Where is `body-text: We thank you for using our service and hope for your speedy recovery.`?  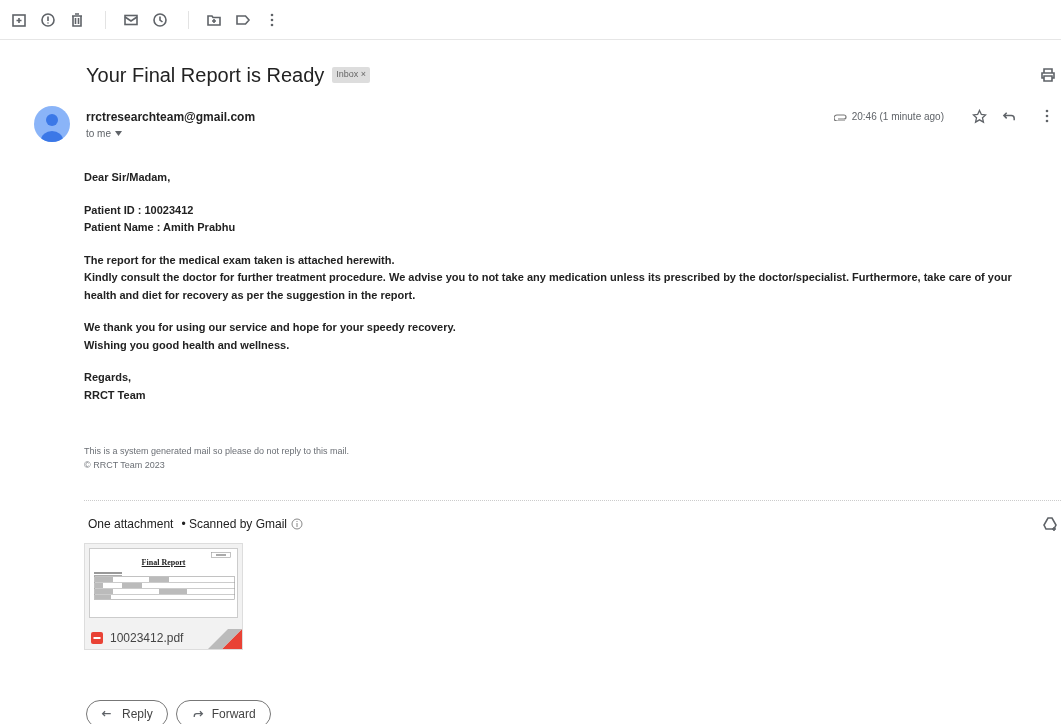
body-text: We thank you for using our service and hope for your speedy recovery. is located at coordinates (270, 327).